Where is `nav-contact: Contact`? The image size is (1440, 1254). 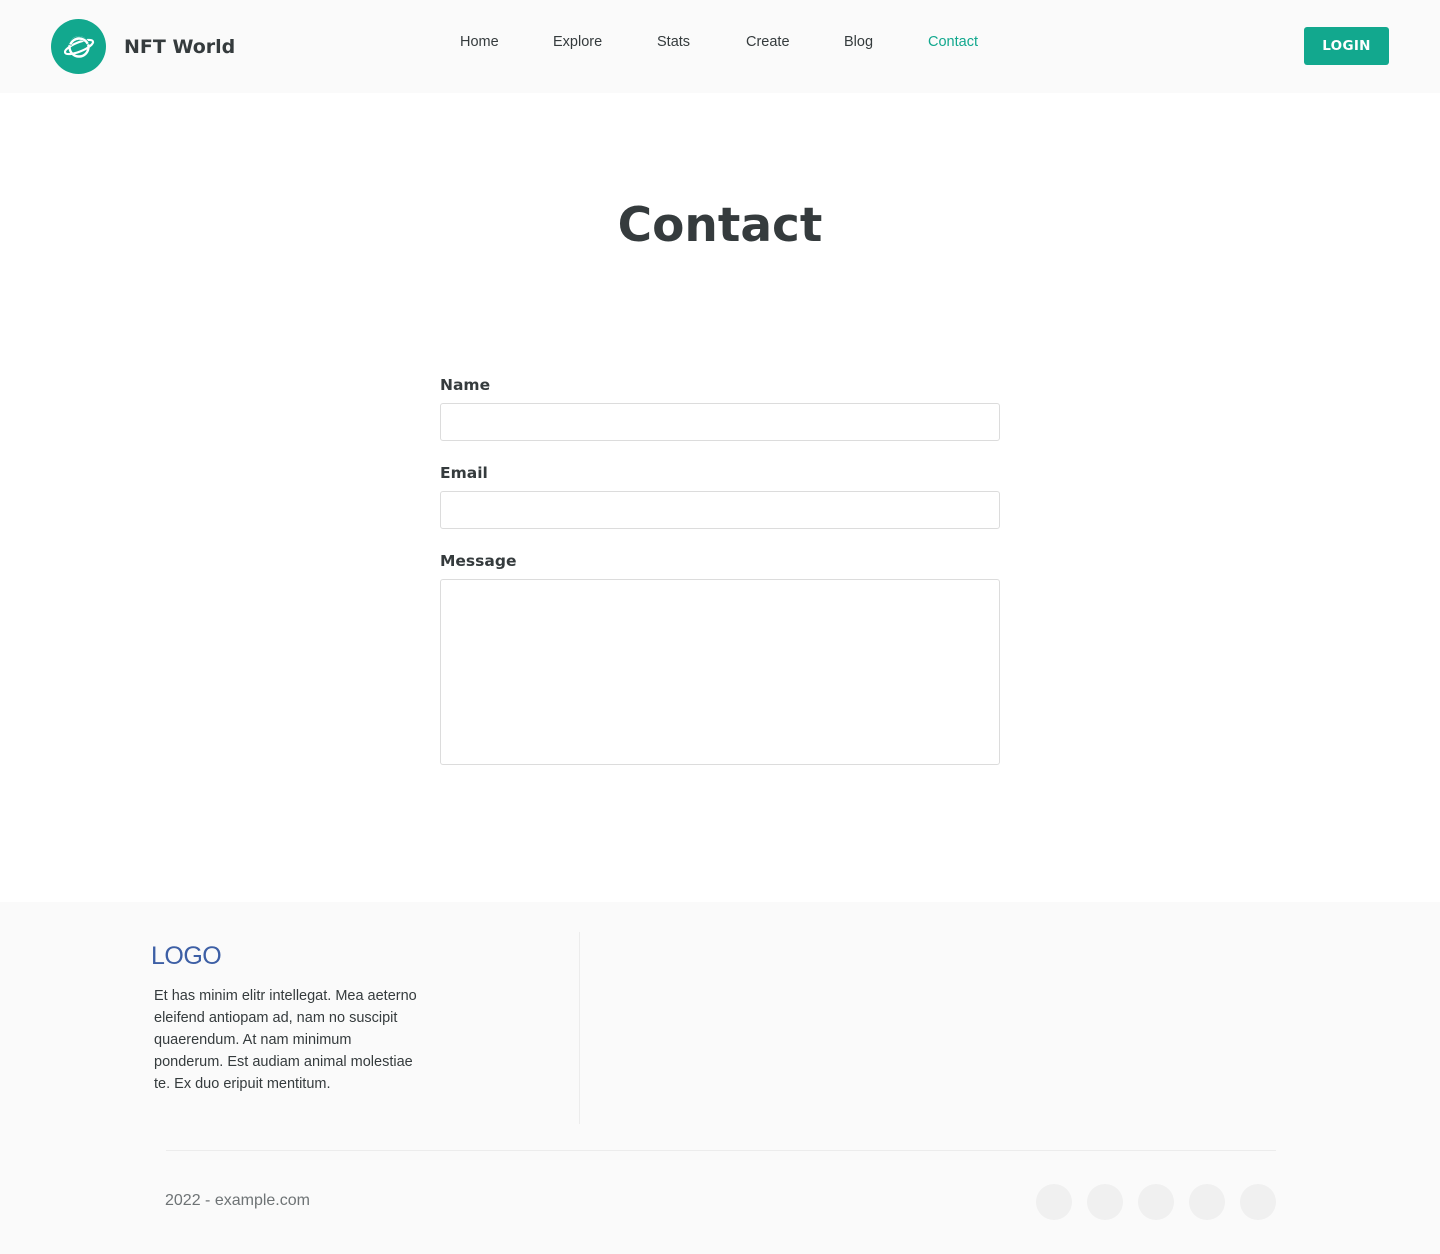
nav-contact: Contact is located at coordinates (953, 42).